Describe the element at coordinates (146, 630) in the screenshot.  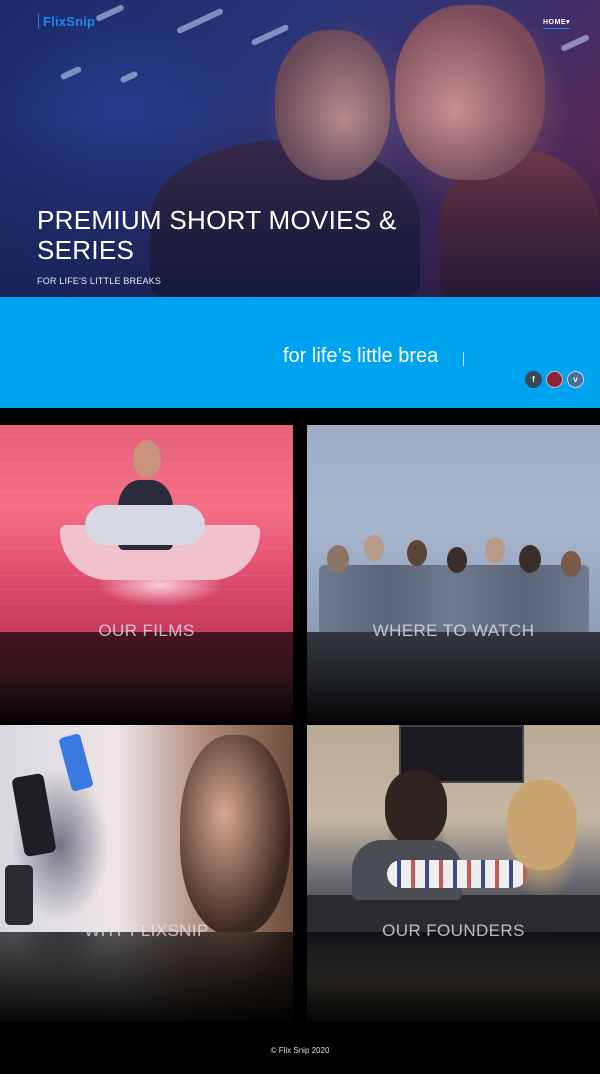
I see `tile-label: OUR FILMS` at that location.